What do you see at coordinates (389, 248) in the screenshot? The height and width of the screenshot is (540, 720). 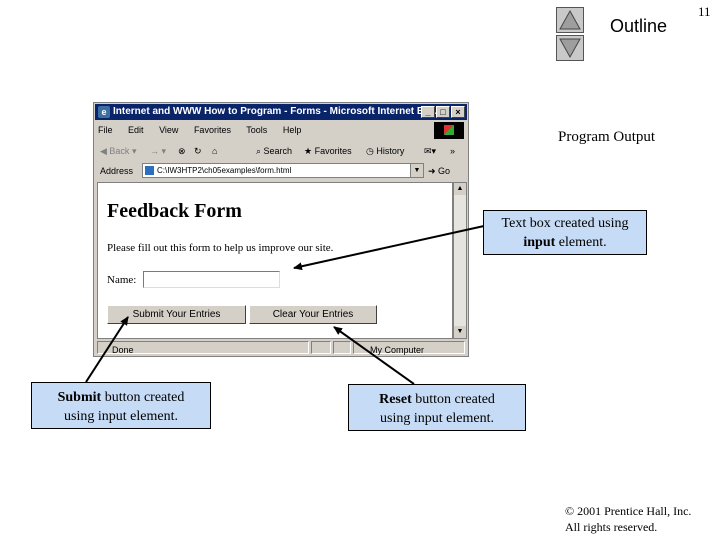 I see `arrow-to-name-input` at bounding box center [389, 248].